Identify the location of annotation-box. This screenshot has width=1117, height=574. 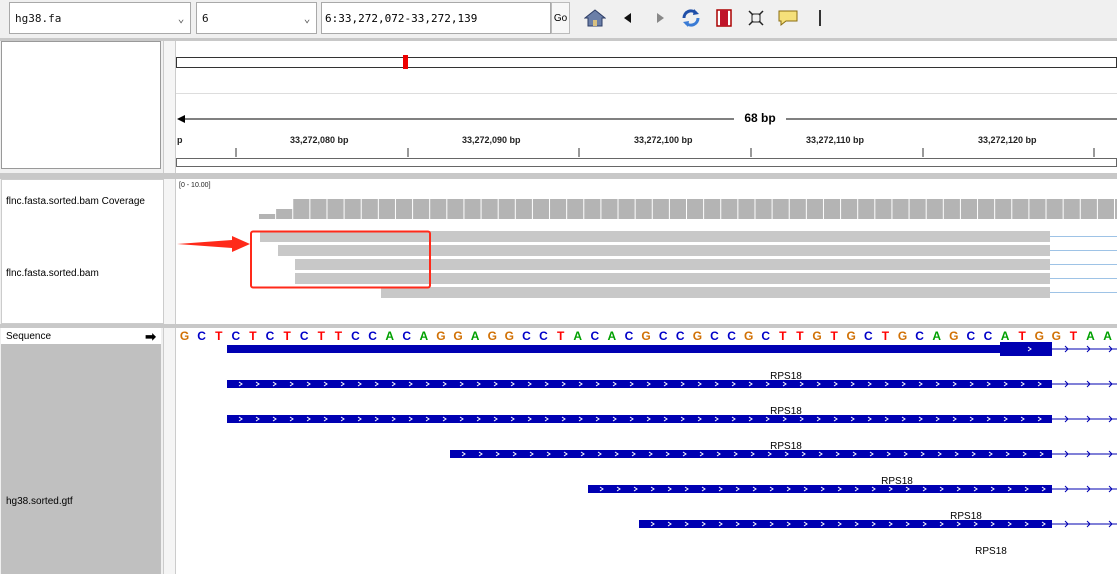
(340, 259).